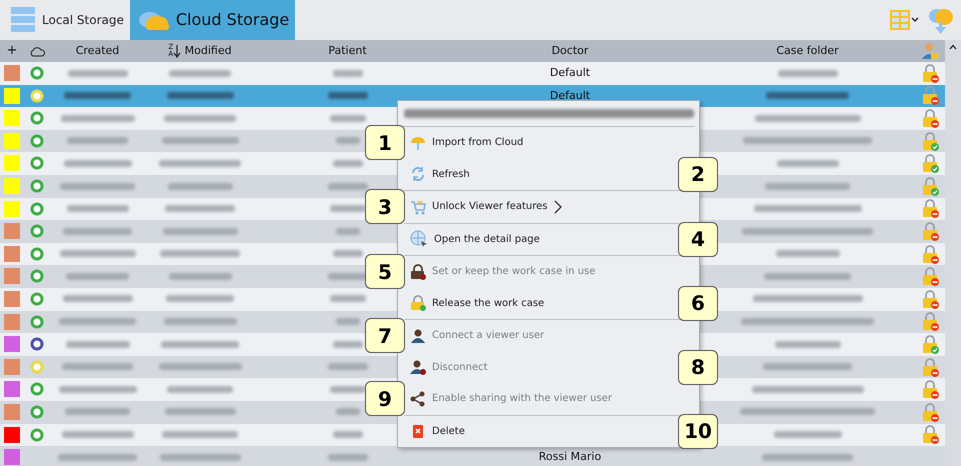 This screenshot has height=466, width=961. Describe the element at coordinates (385, 206) in the screenshot. I see `number-callout: 3` at that location.